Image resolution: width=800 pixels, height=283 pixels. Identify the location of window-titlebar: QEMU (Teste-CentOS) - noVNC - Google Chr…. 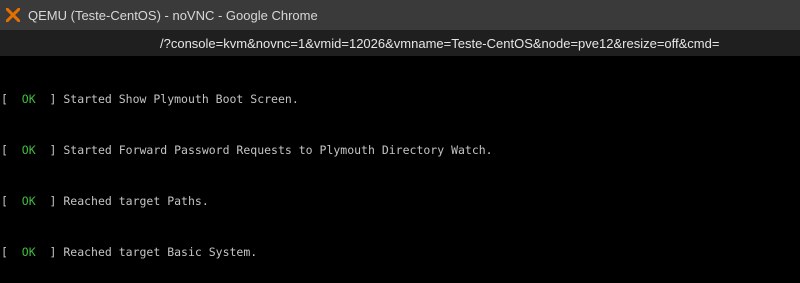
(400, 15).